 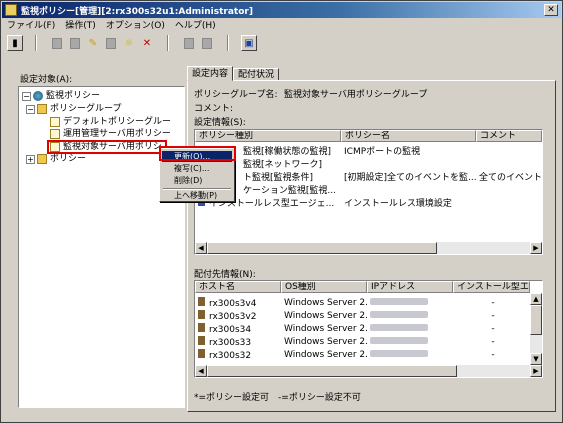 I want to click on delete-icon: ✕, so click(x=147, y=43).